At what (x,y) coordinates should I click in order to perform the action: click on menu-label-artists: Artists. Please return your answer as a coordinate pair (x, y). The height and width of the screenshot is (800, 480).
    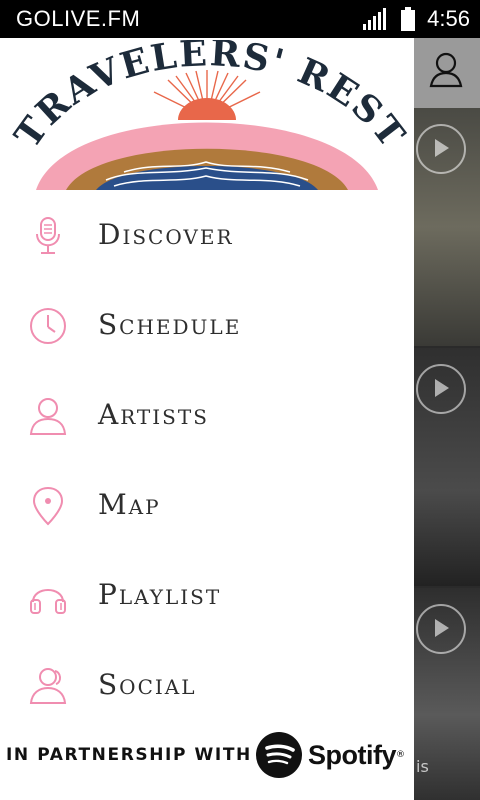
    Looking at the image, I should click on (153, 414).